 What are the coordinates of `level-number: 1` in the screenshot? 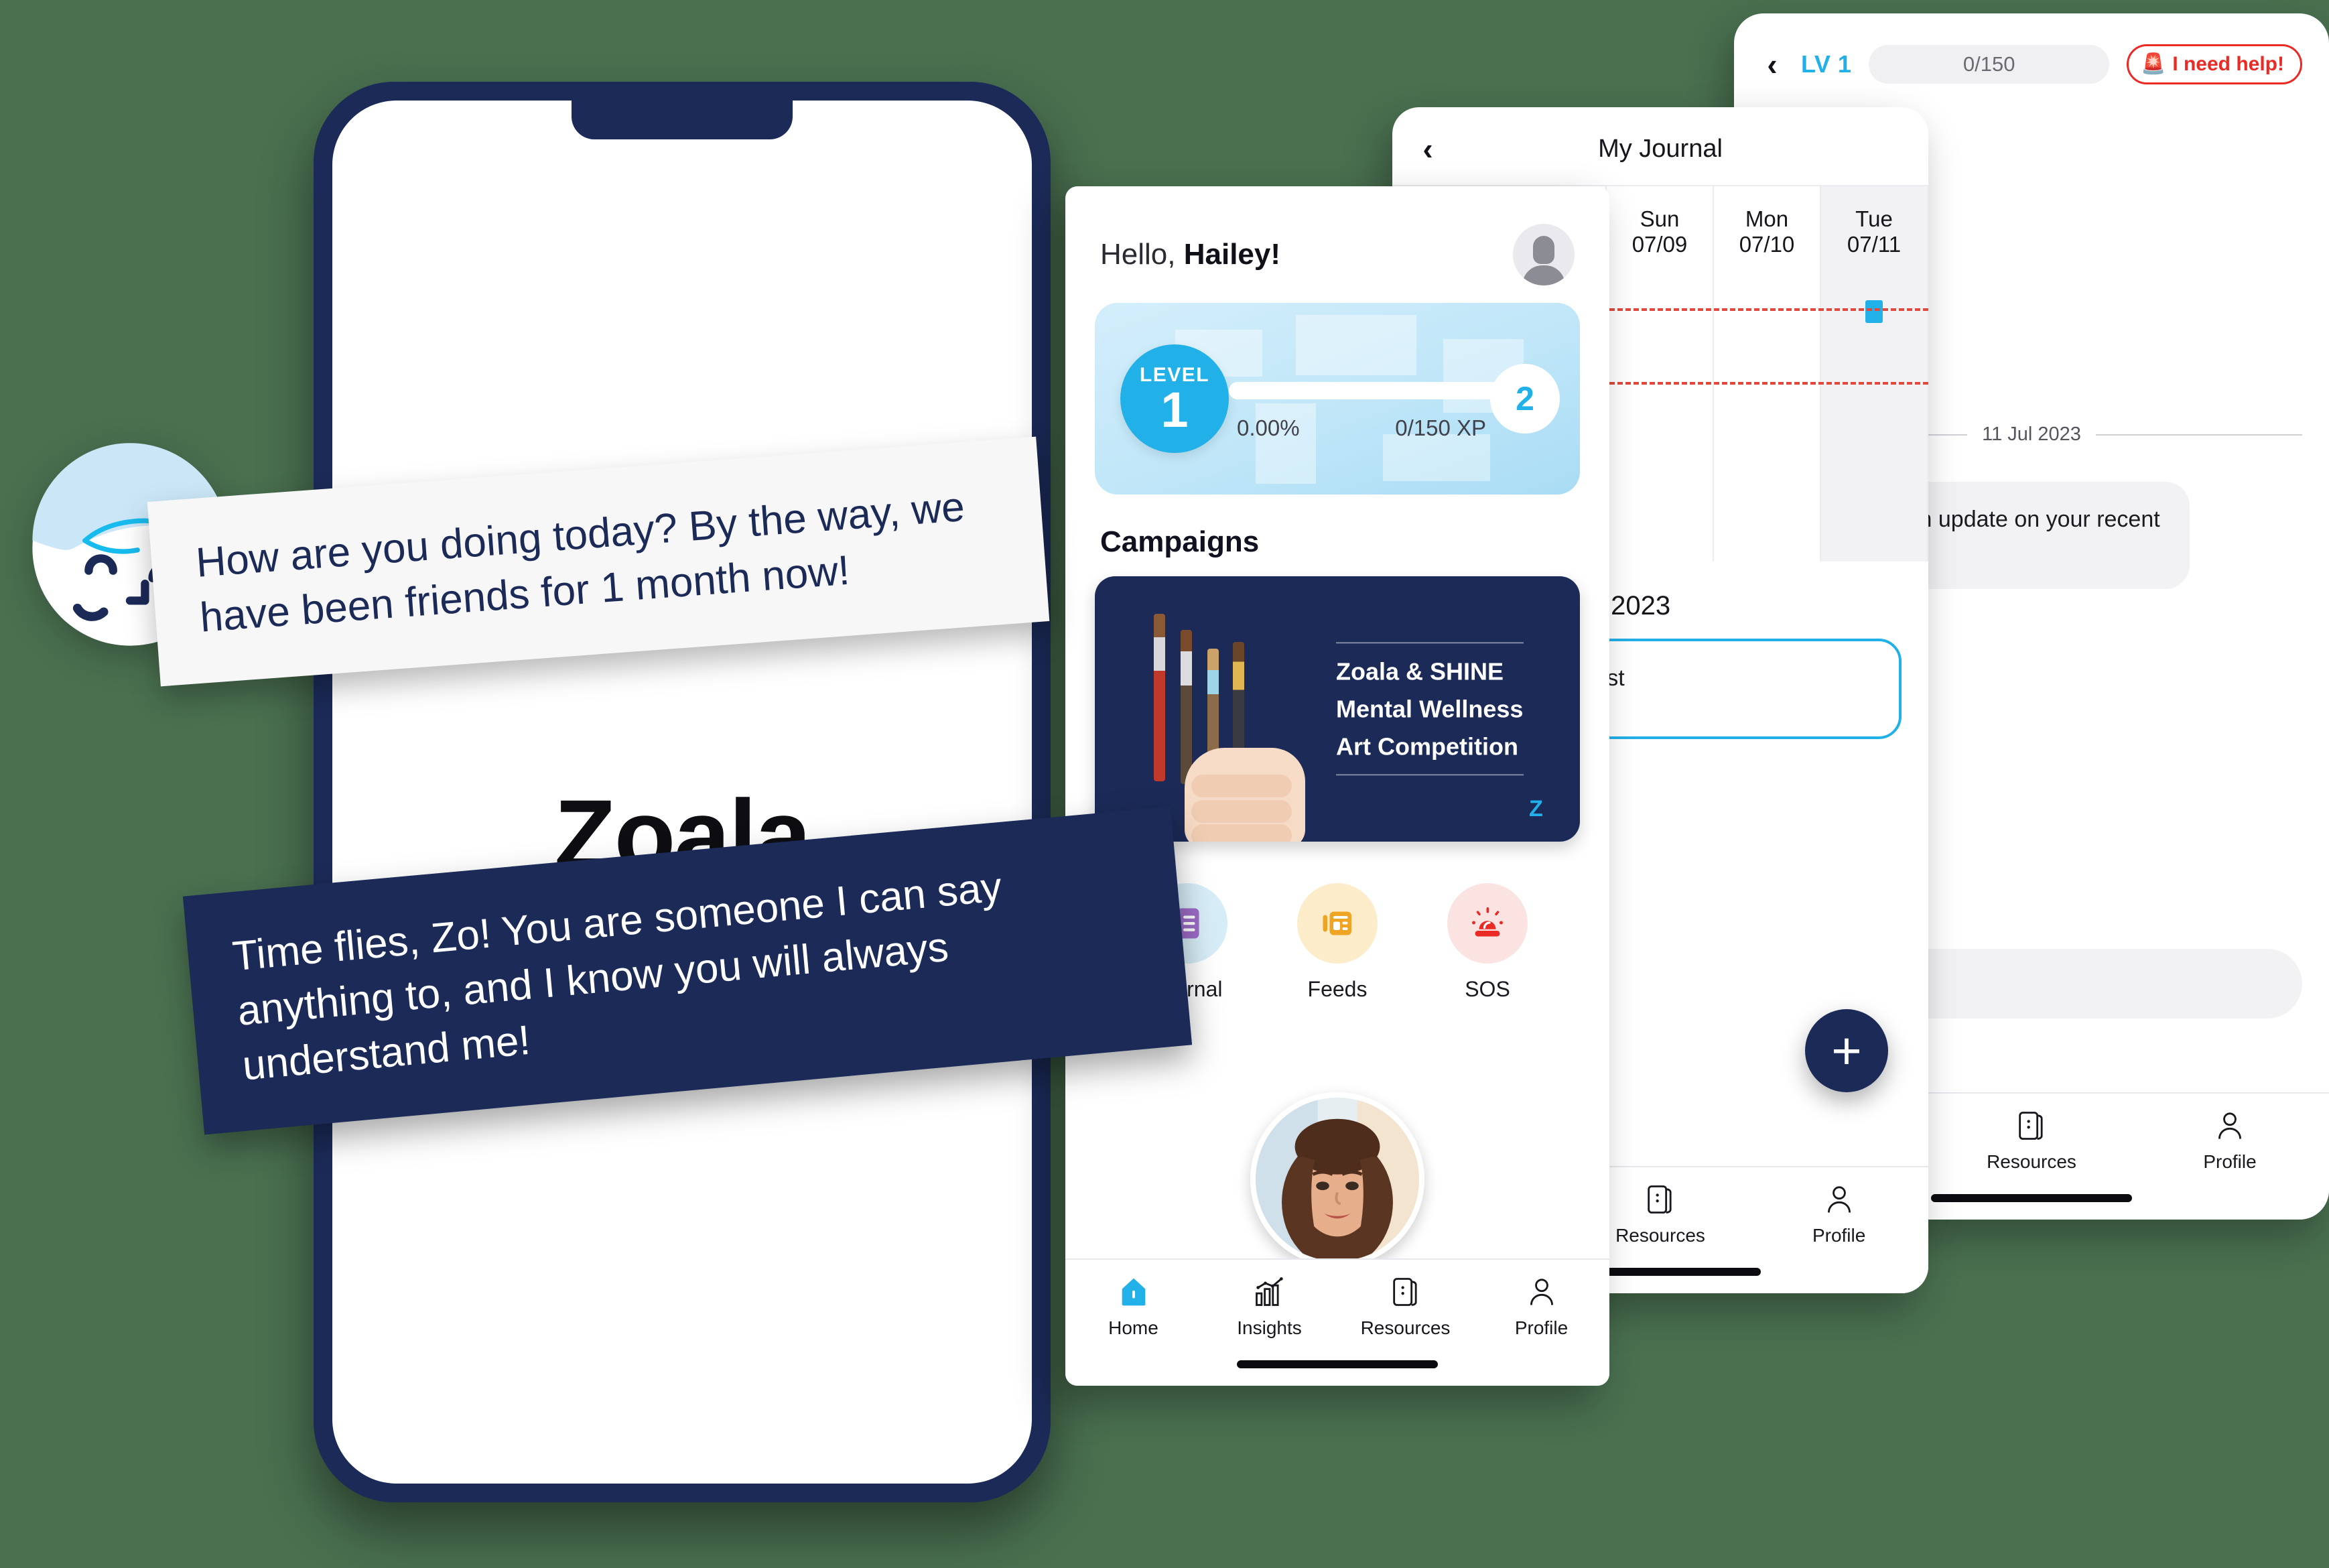 It's located at (1174, 409).